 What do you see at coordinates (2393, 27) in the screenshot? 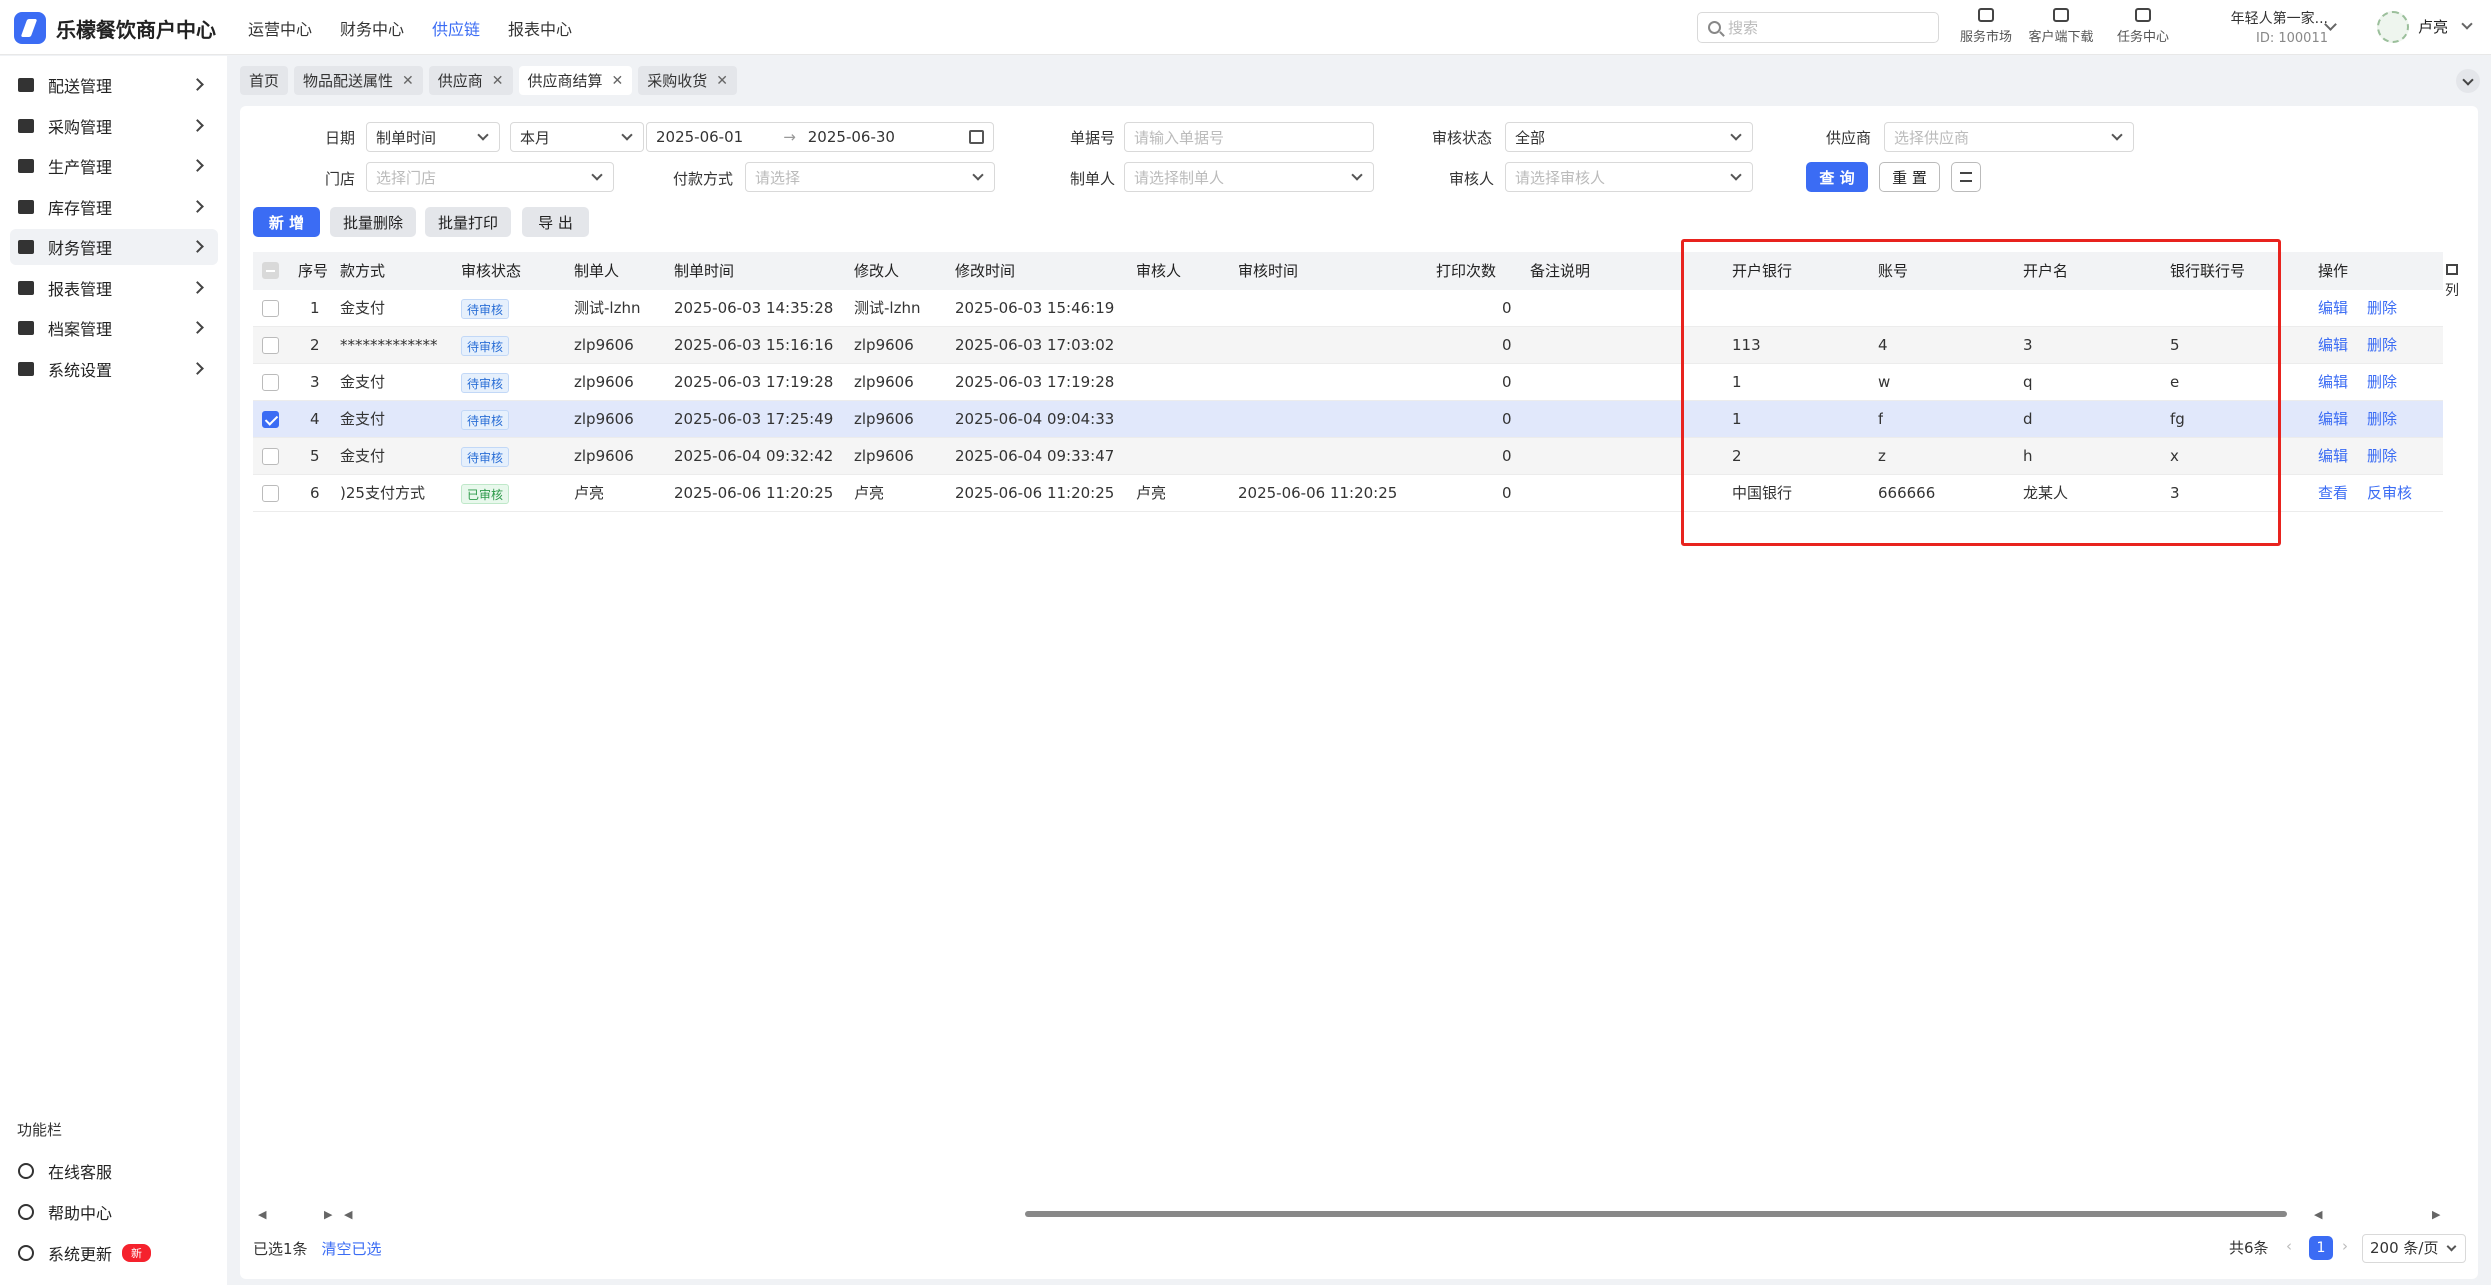
I see `avatar` at bounding box center [2393, 27].